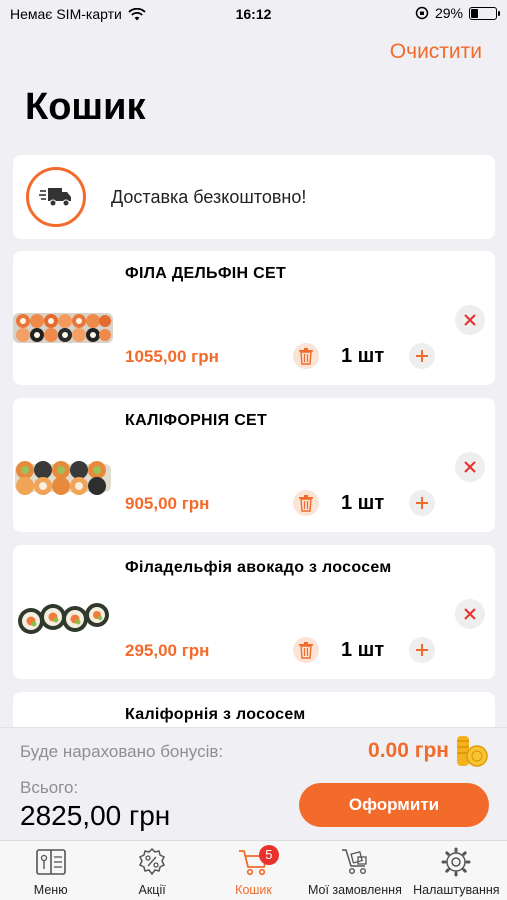 This screenshot has width=507, height=900. Describe the element at coordinates (354, 862) in the screenshot. I see `orders-cart-icon` at that location.